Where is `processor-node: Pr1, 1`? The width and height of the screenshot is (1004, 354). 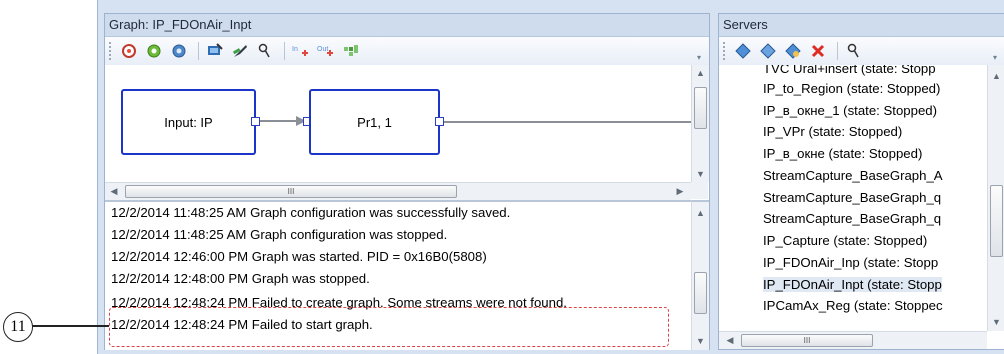
processor-node: Pr1, 1 is located at coordinates (374, 122).